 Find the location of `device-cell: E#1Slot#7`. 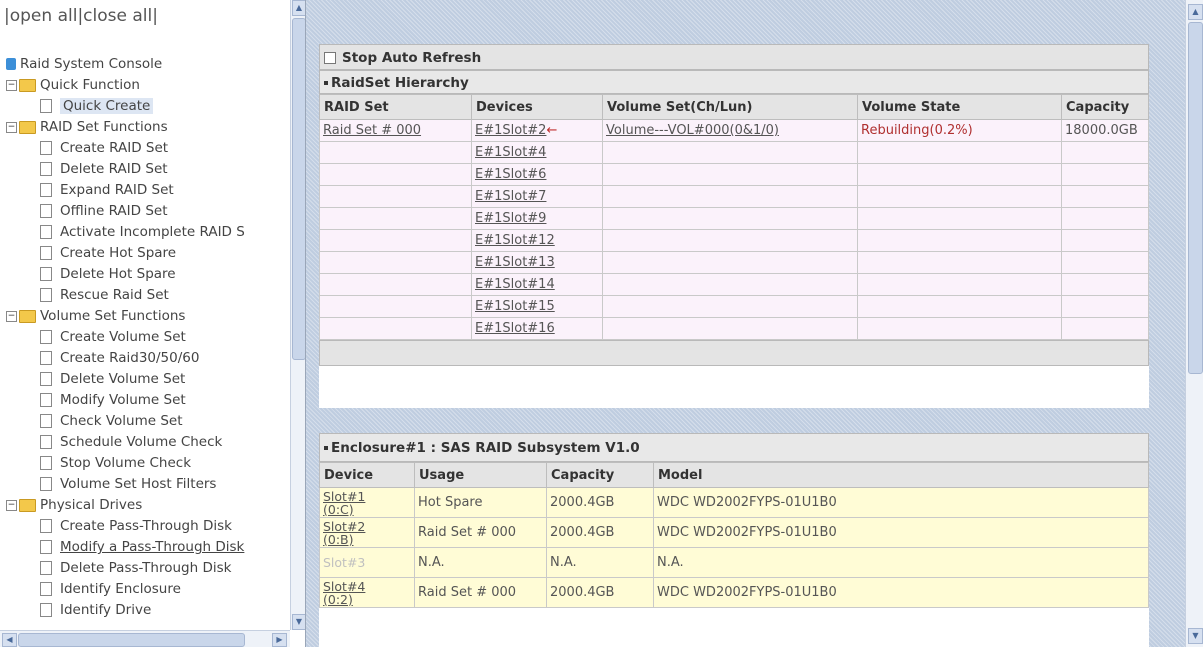

device-cell: E#1Slot#7 is located at coordinates (537, 196).